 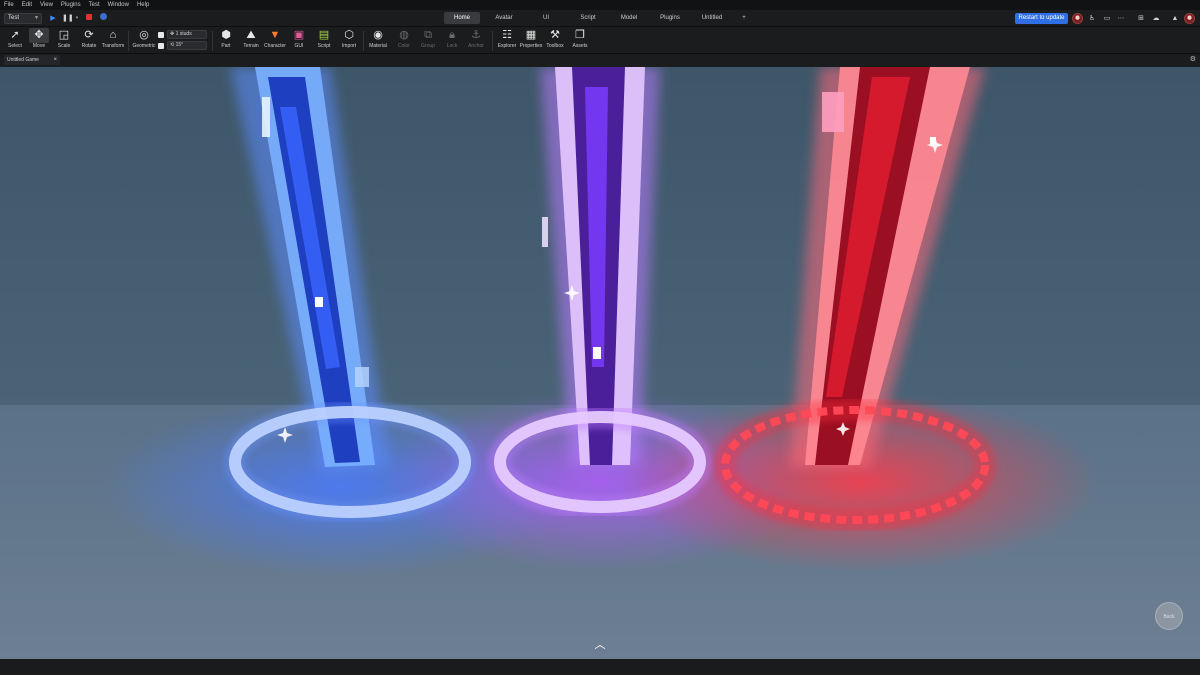 What do you see at coordinates (600, 645) in the screenshot?
I see `chevron-up-icon: ︿` at bounding box center [600, 645].